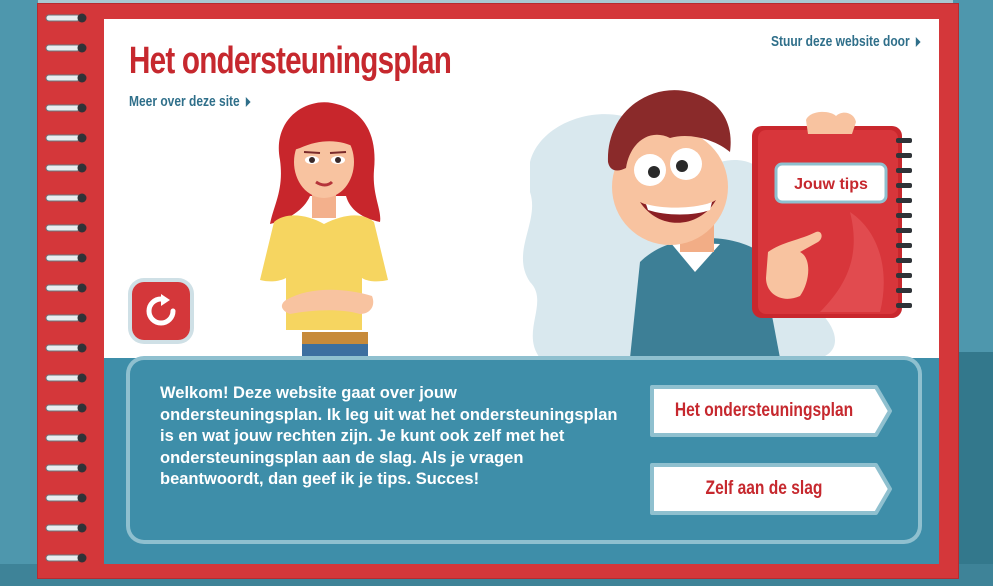 The image size is (993, 586). What do you see at coordinates (831, 184) in the screenshot?
I see `notebook-label: Jouw tips` at bounding box center [831, 184].